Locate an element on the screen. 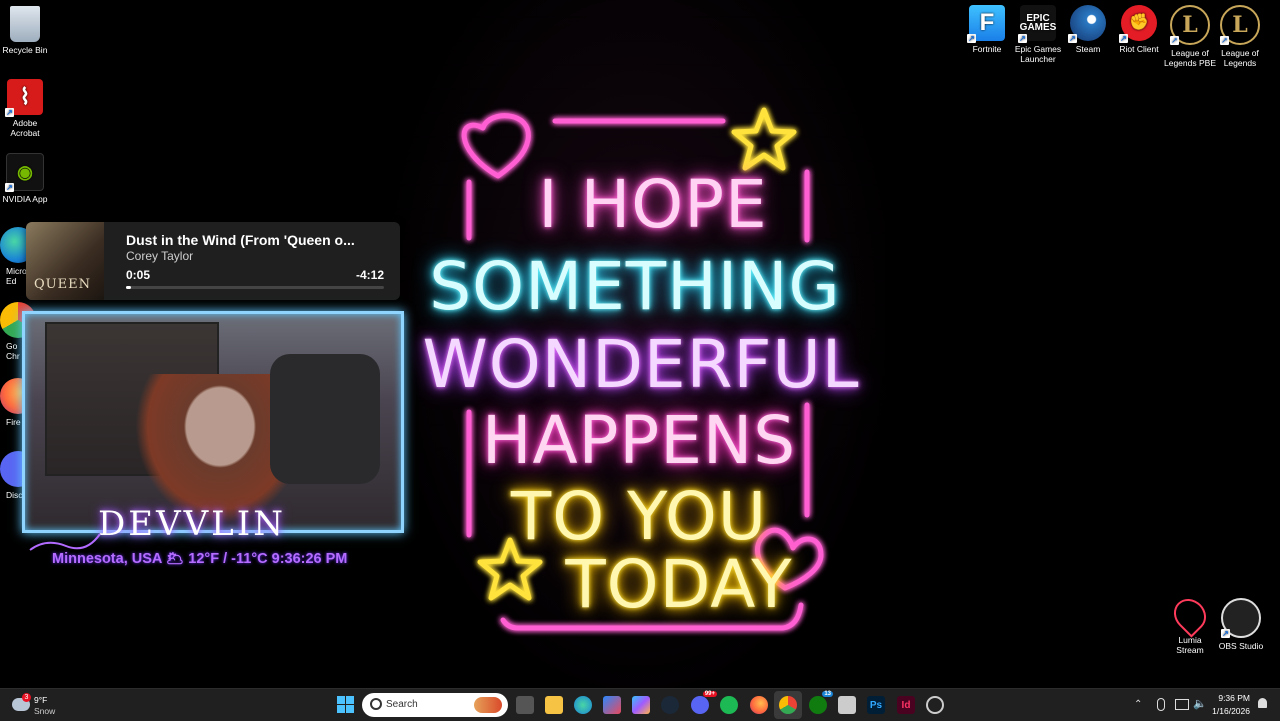 Image resolution: width=1280 pixels, height=721 pixels. media-progress-fill is located at coordinates (129, 287).